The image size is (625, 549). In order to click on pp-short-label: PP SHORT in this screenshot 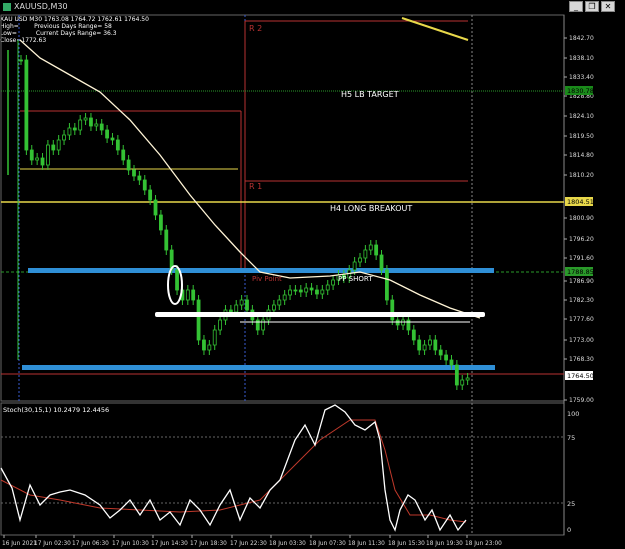, I will do `click(355, 279)`.